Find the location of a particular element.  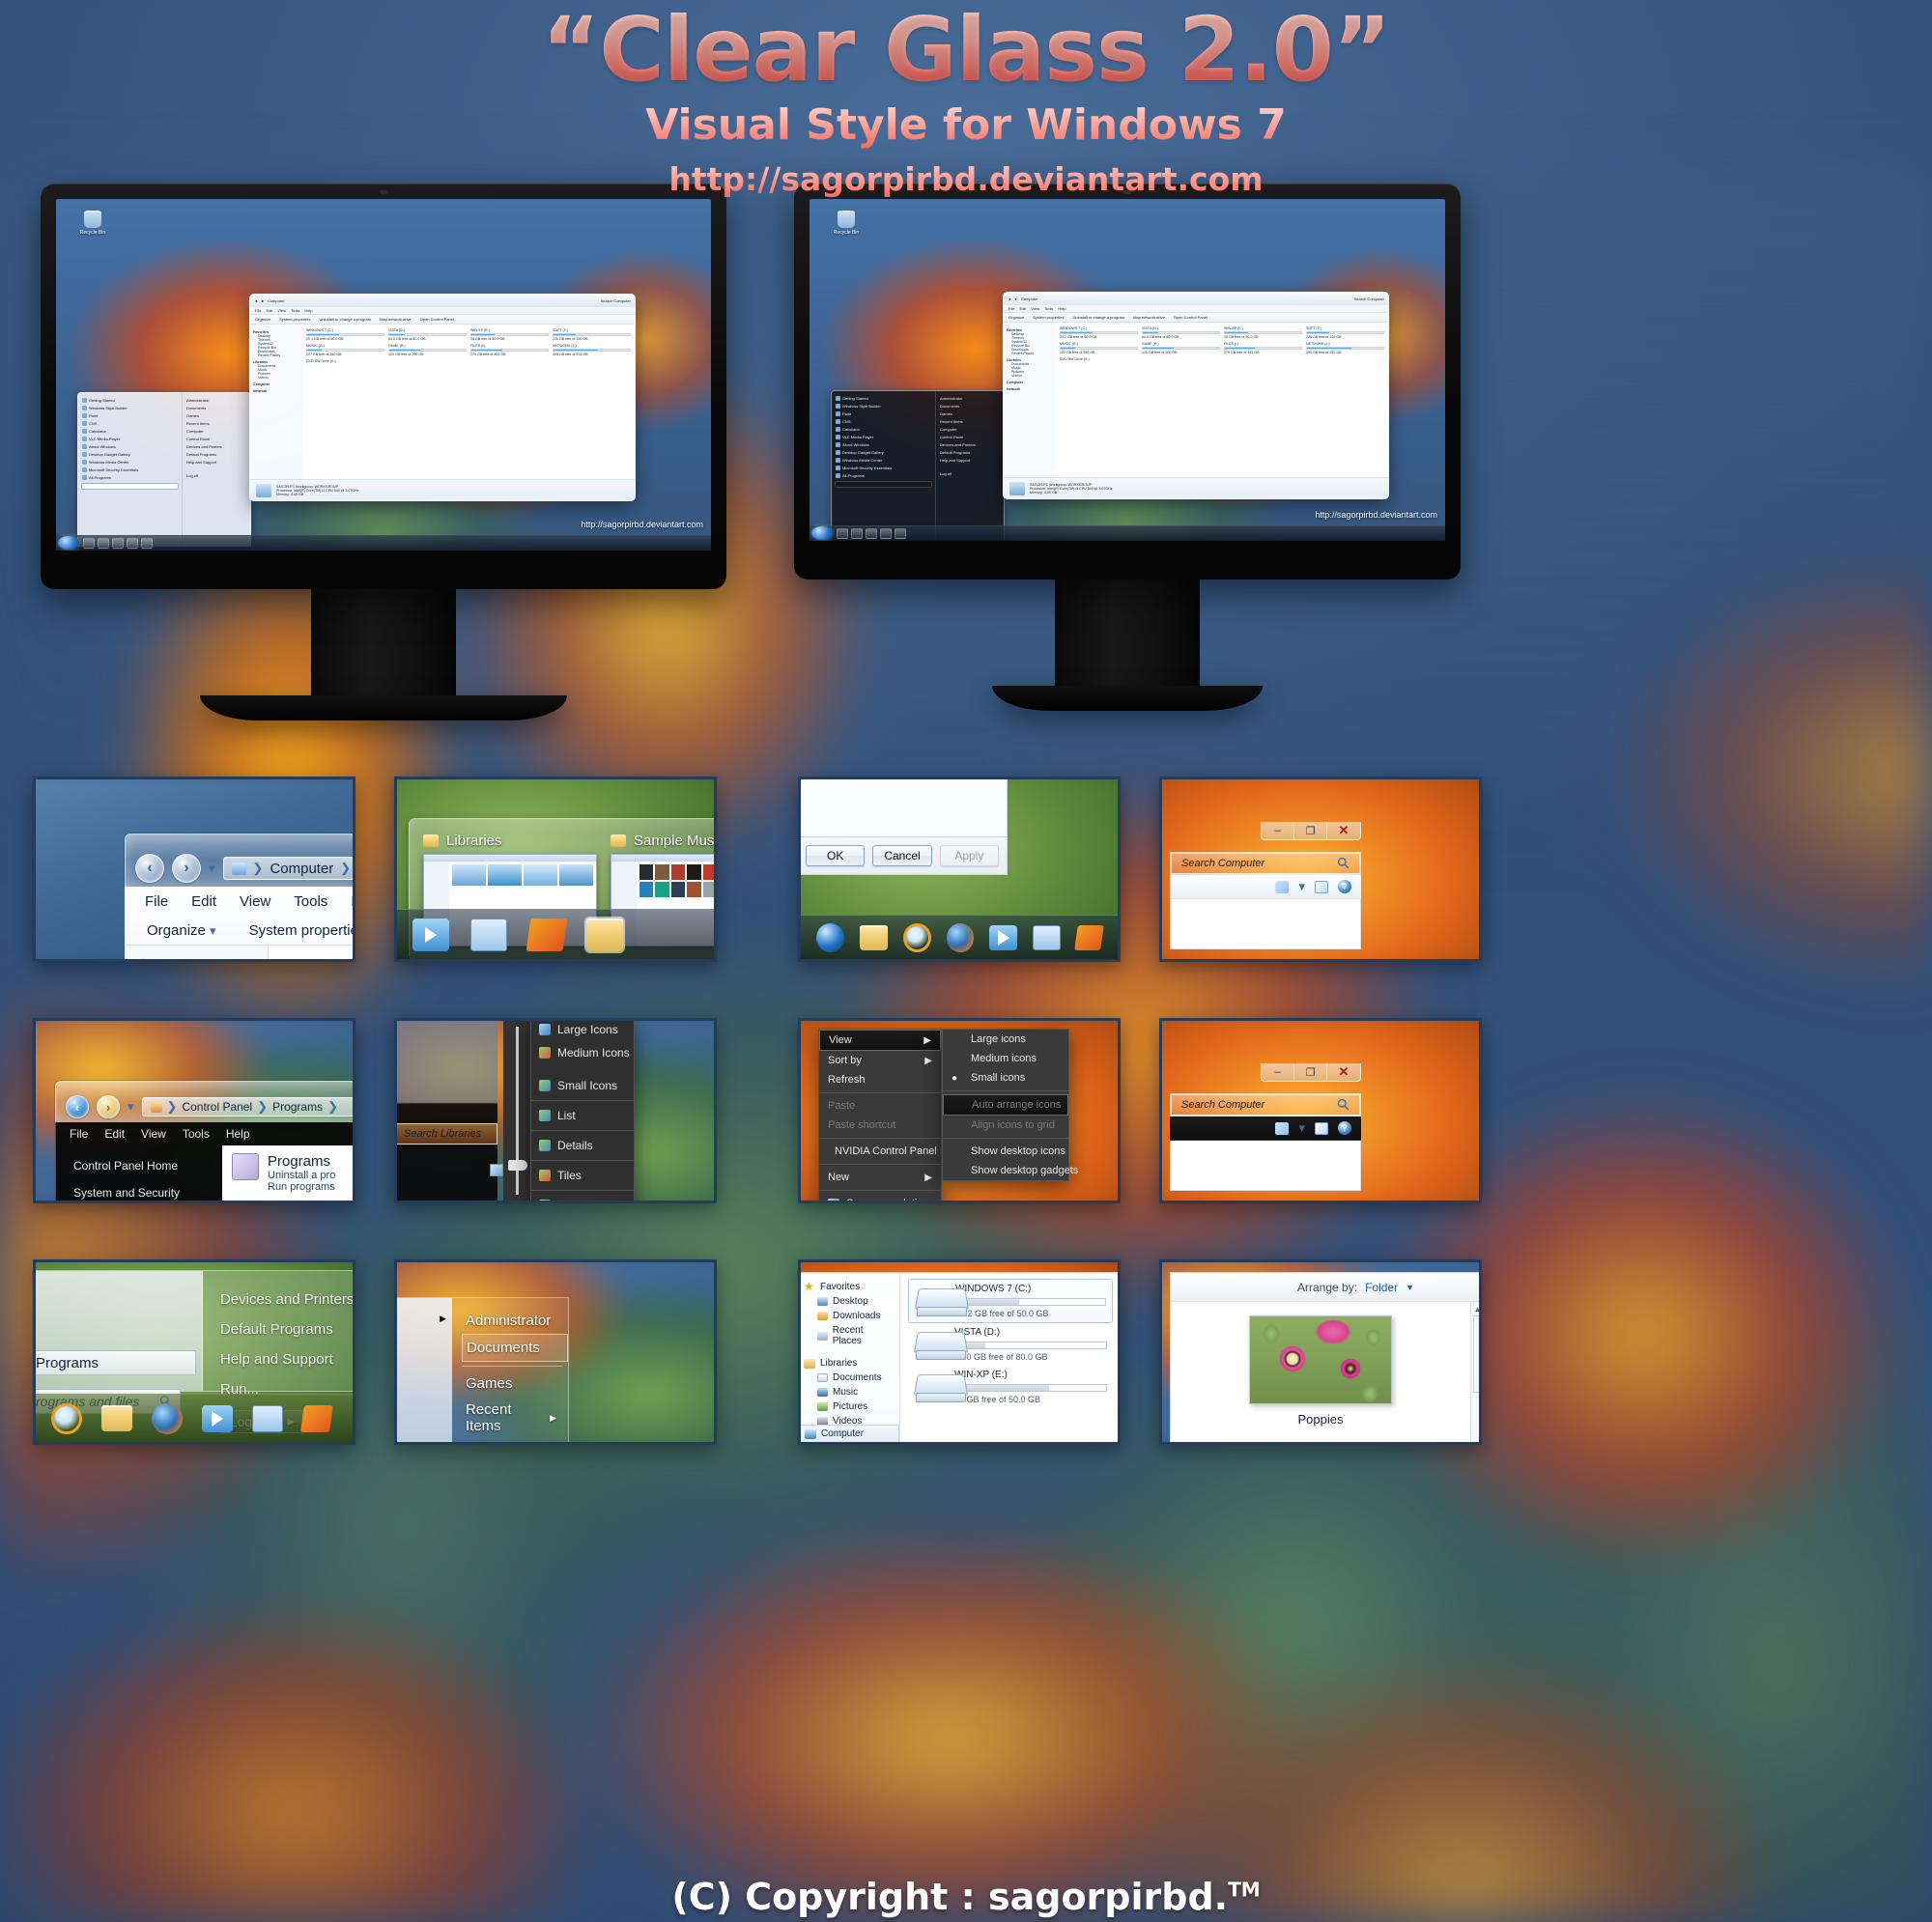

sidebar-item-system-security: System and Security is located at coordinates (147, 1188).